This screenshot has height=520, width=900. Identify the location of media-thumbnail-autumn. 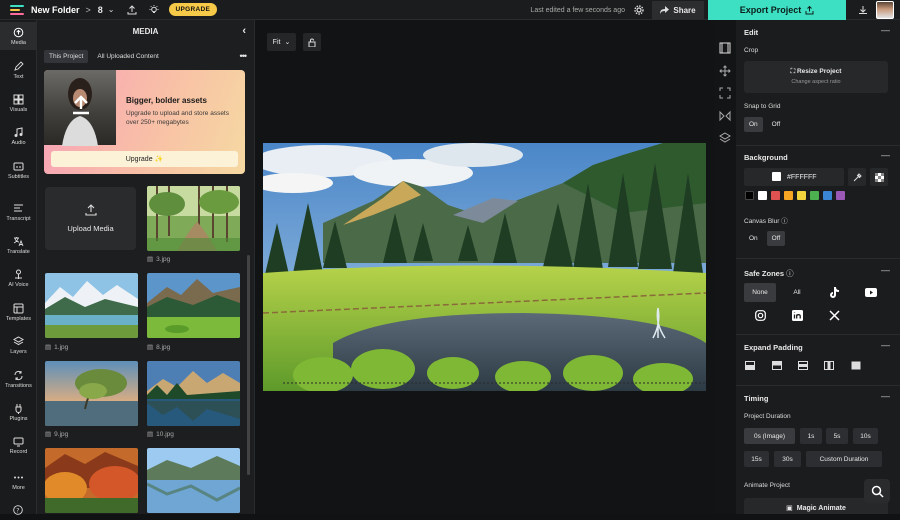
(91, 480).